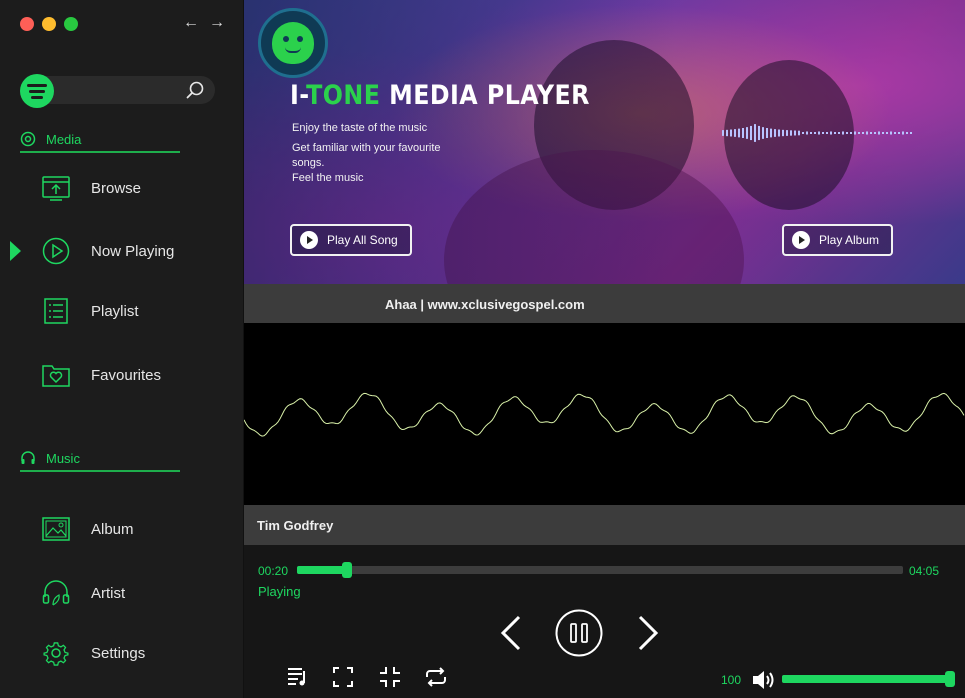 This screenshot has height=698, width=965. I want to click on sidebar-item-label: Now Playing, so click(133, 251).